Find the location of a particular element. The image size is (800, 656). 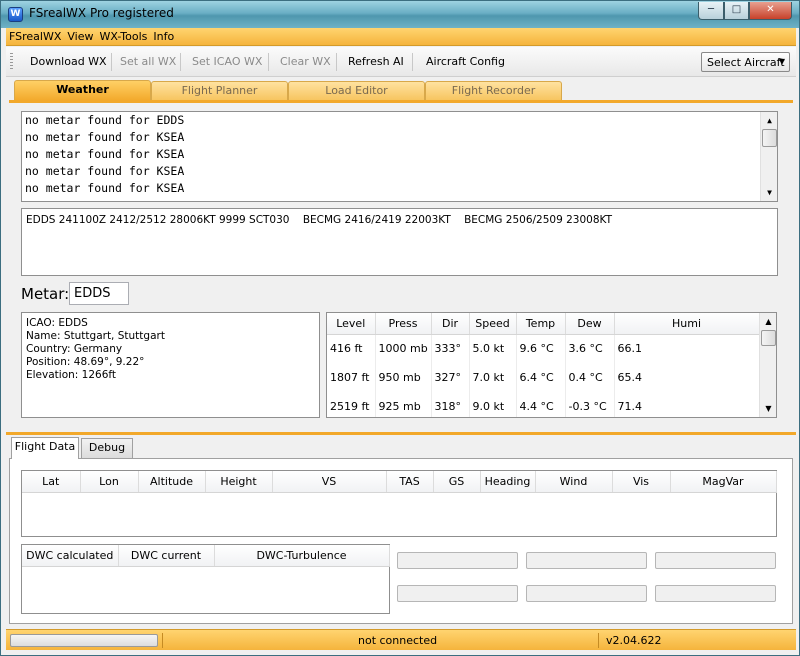

set-icao-wx-button: Set ICAO WX is located at coordinates (227, 61).